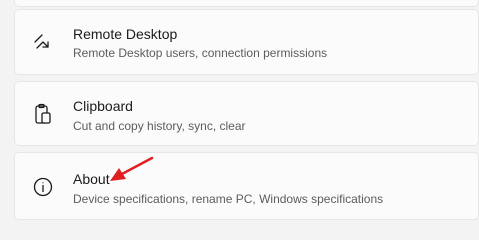 The width and height of the screenshot is (479, 240). I want to click on settings-item-title: Clipboard, so click(103, 106).